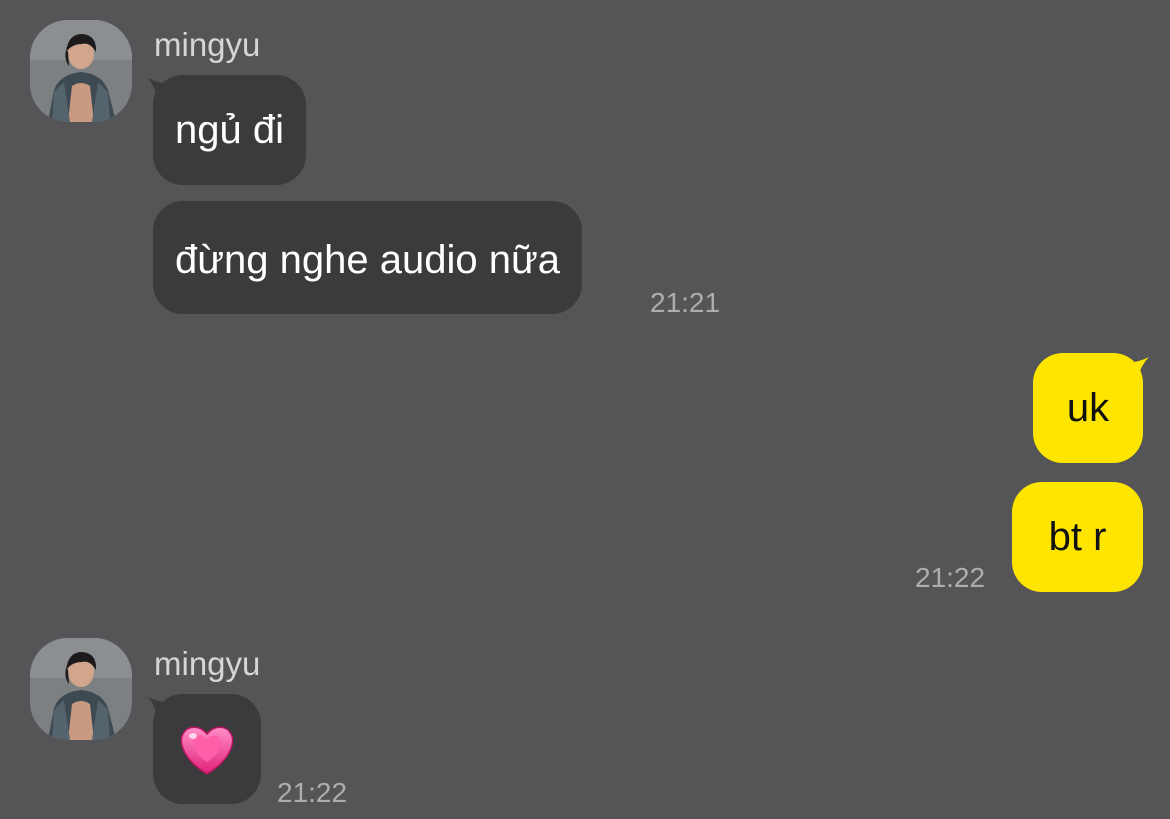  I want to click on message-text: ngủ đi, so click(229, 130).